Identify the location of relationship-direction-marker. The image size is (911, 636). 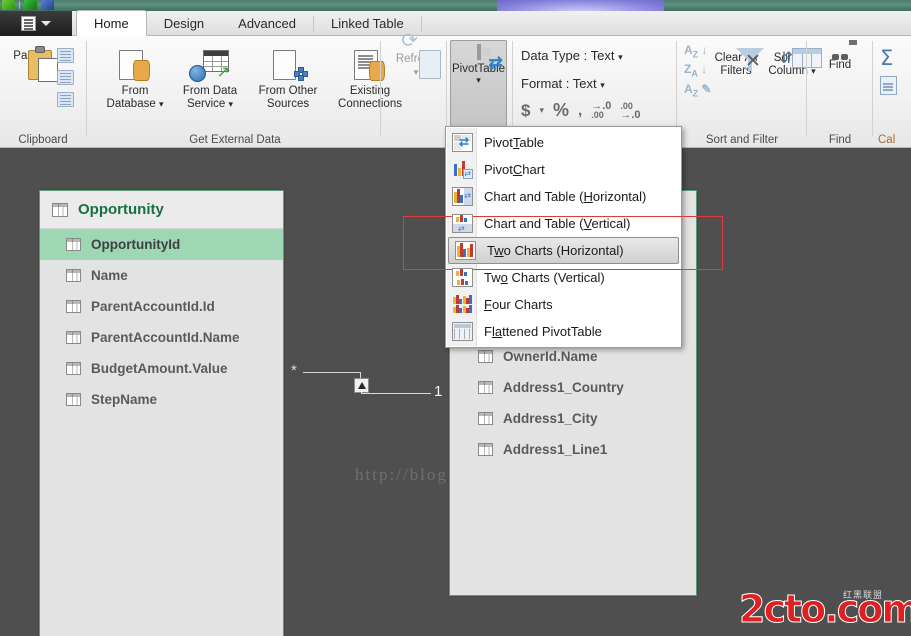
(361, 385).